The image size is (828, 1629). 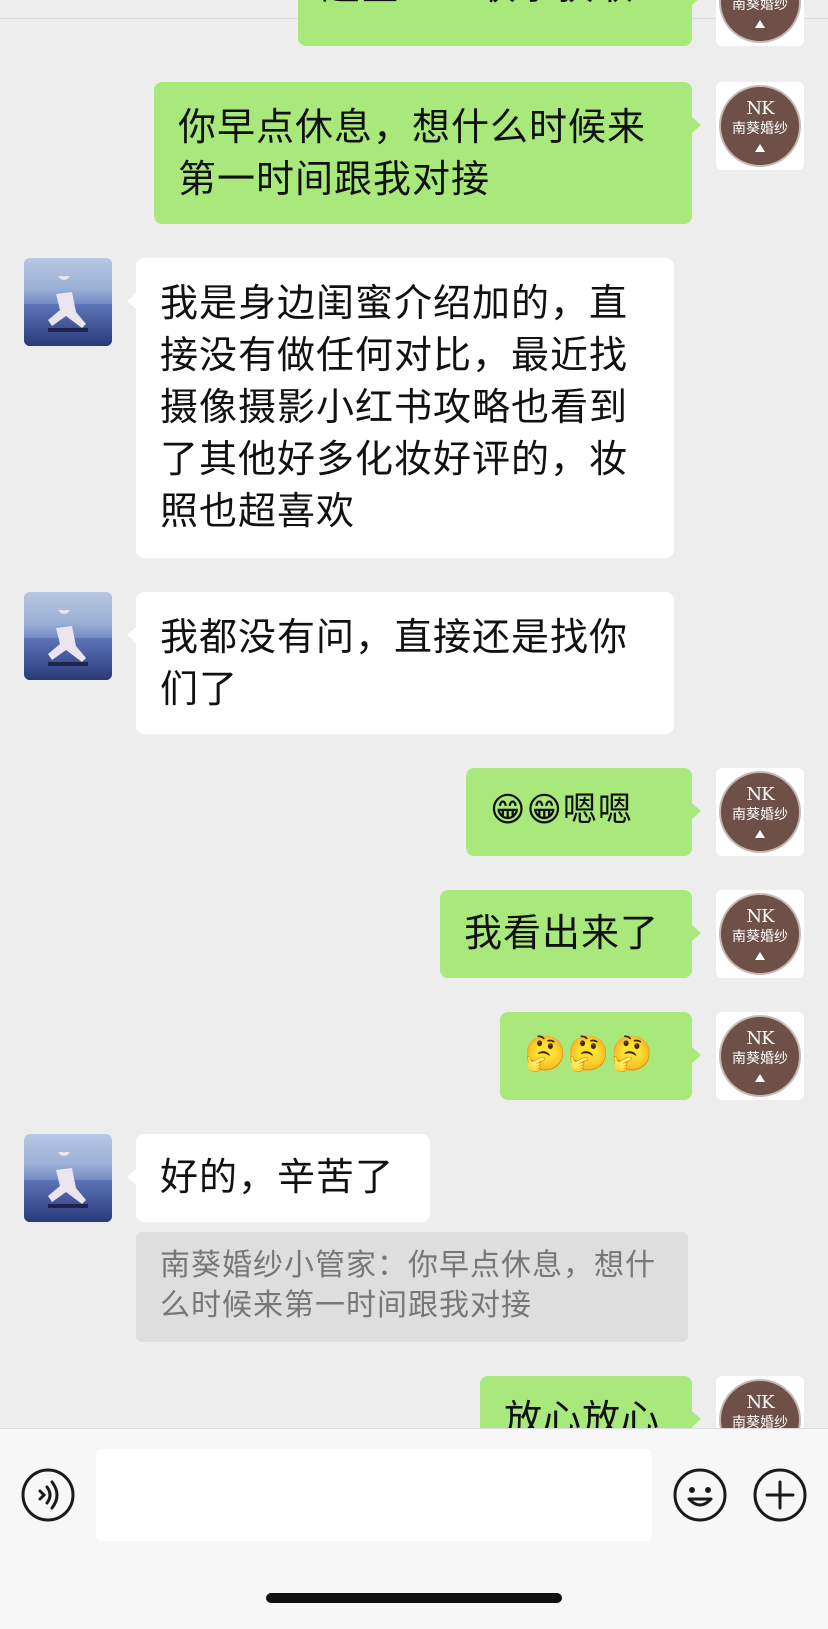 What do you see at coordinates (590, 1402) in the screenshot?
I see `message-bubble-outgoing: 放心放心` at bounding box center [590, 1402].